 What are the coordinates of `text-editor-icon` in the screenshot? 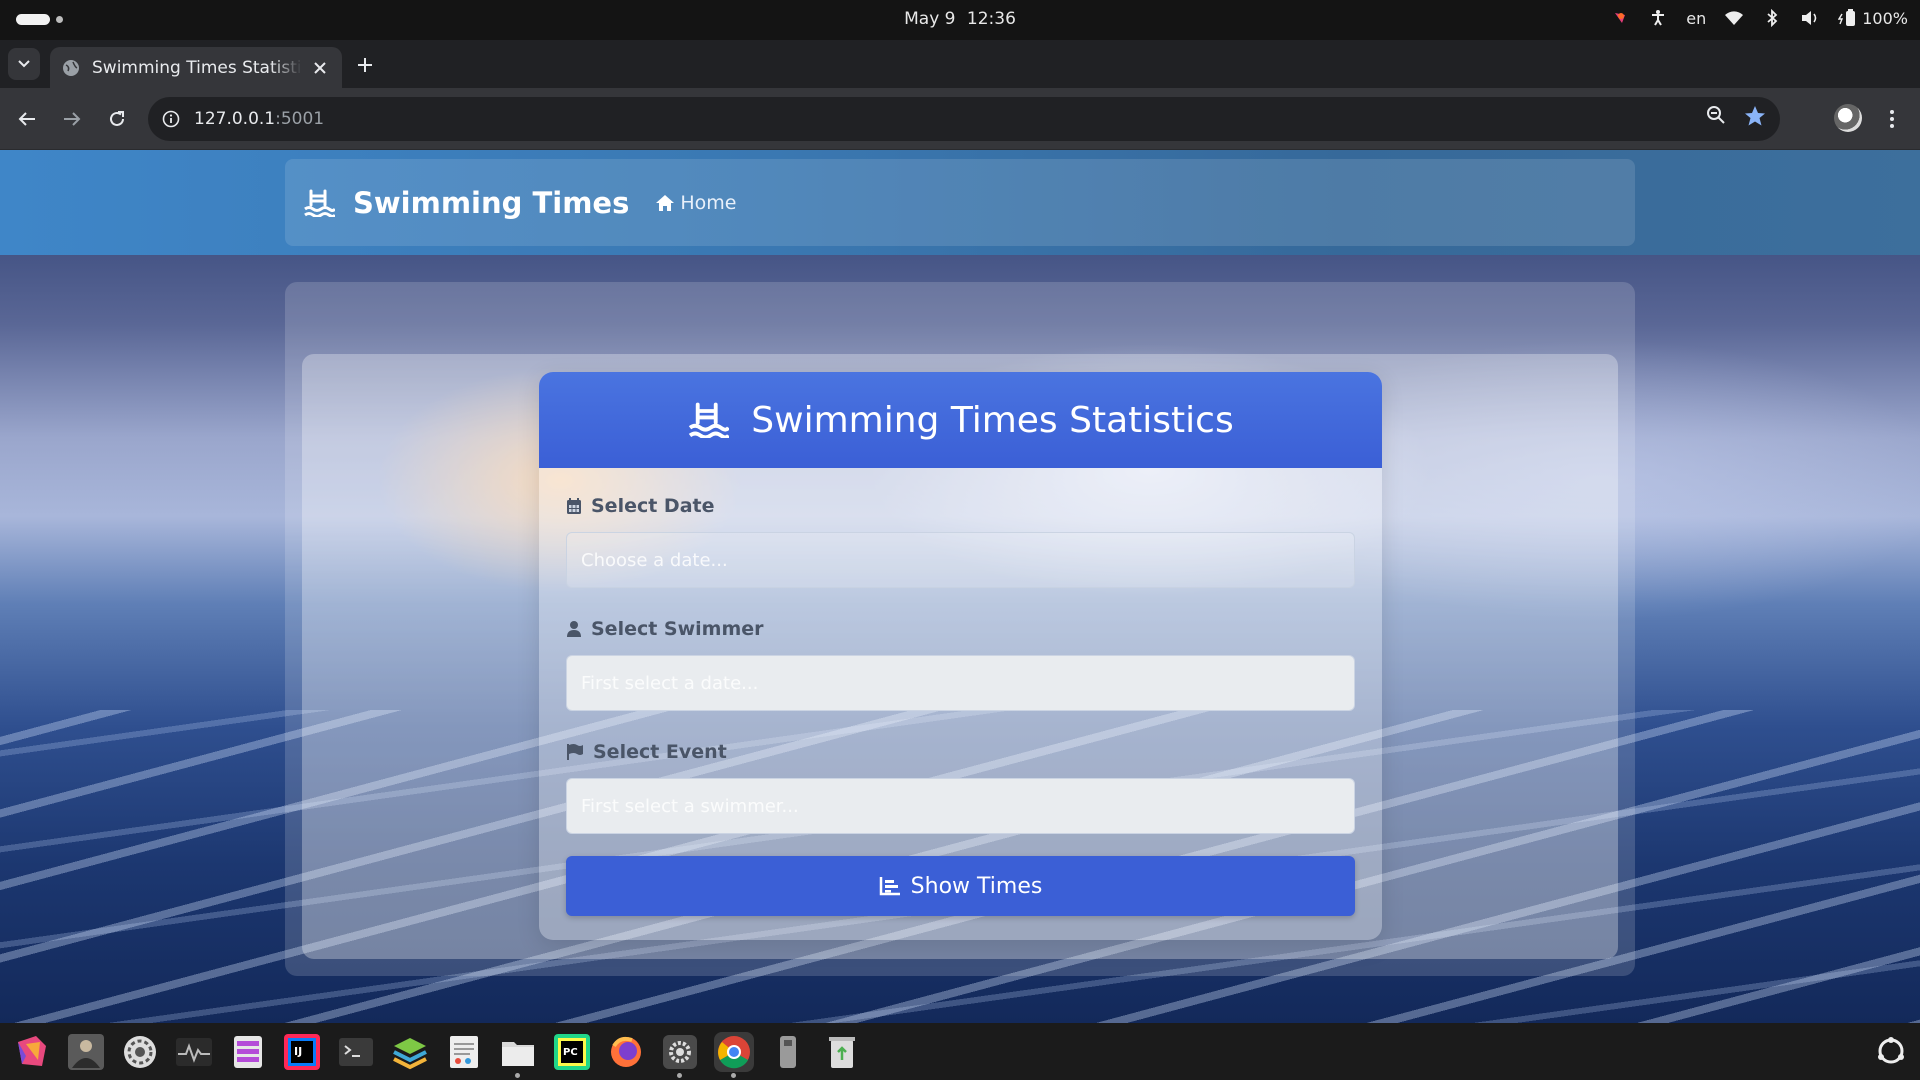 It's located at (464, 1052).